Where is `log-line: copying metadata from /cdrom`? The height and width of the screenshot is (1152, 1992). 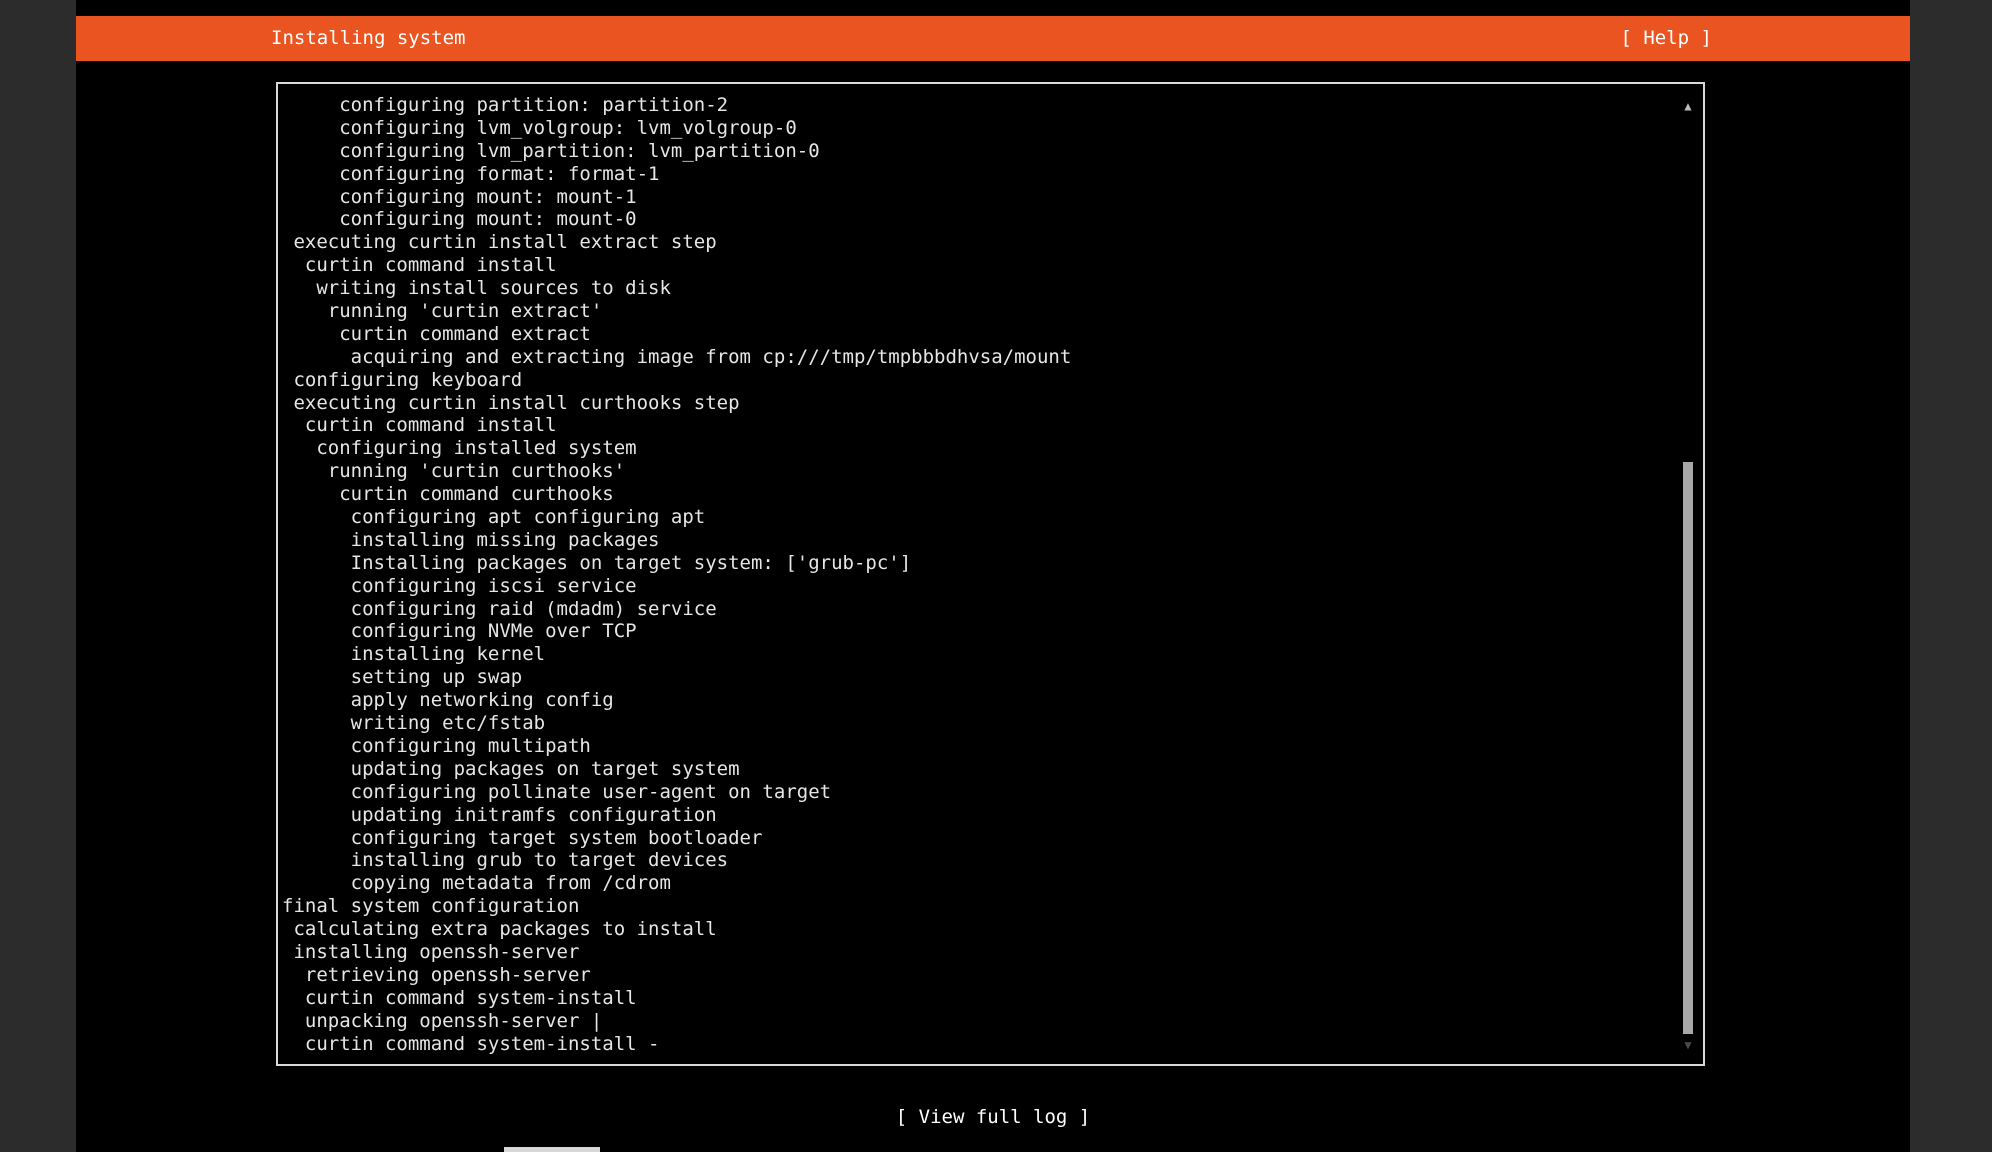
log-line: copying metadata from /cdrom is located at coordinates (476, 883).